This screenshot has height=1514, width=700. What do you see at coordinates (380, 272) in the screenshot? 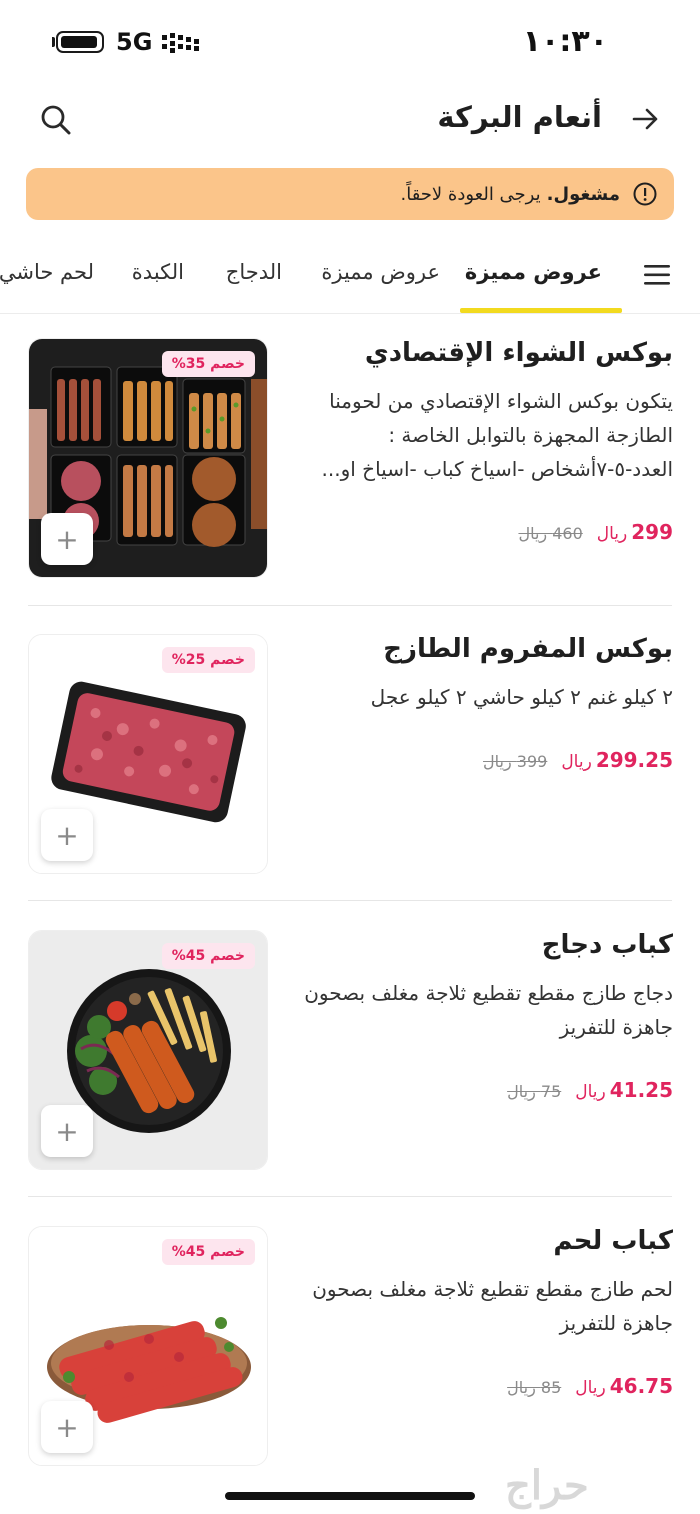
I see `tab-featured-offers: عروض مميزة` at bounding box center [380, 272].